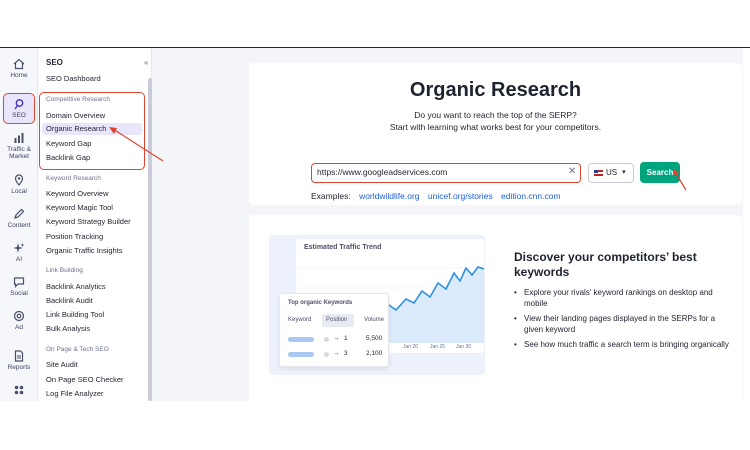  I want to click on example-link-cnn: edition.cnn.com, so click(531, 196).